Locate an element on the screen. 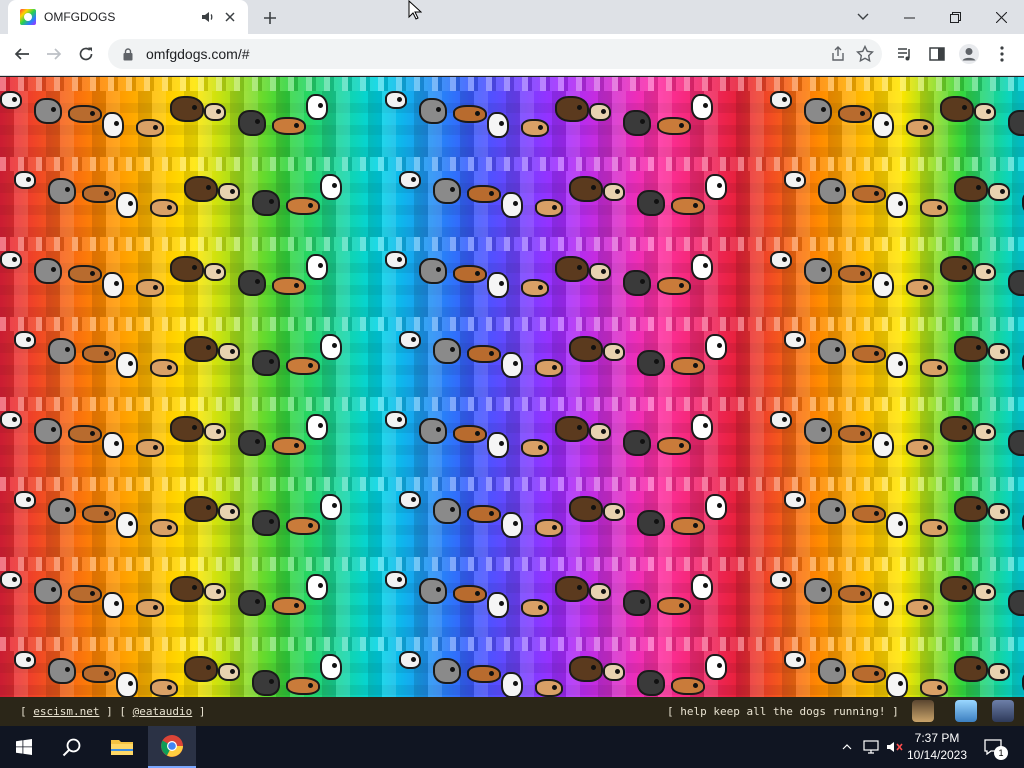  minimize-button is located at coordinates (909, 17).